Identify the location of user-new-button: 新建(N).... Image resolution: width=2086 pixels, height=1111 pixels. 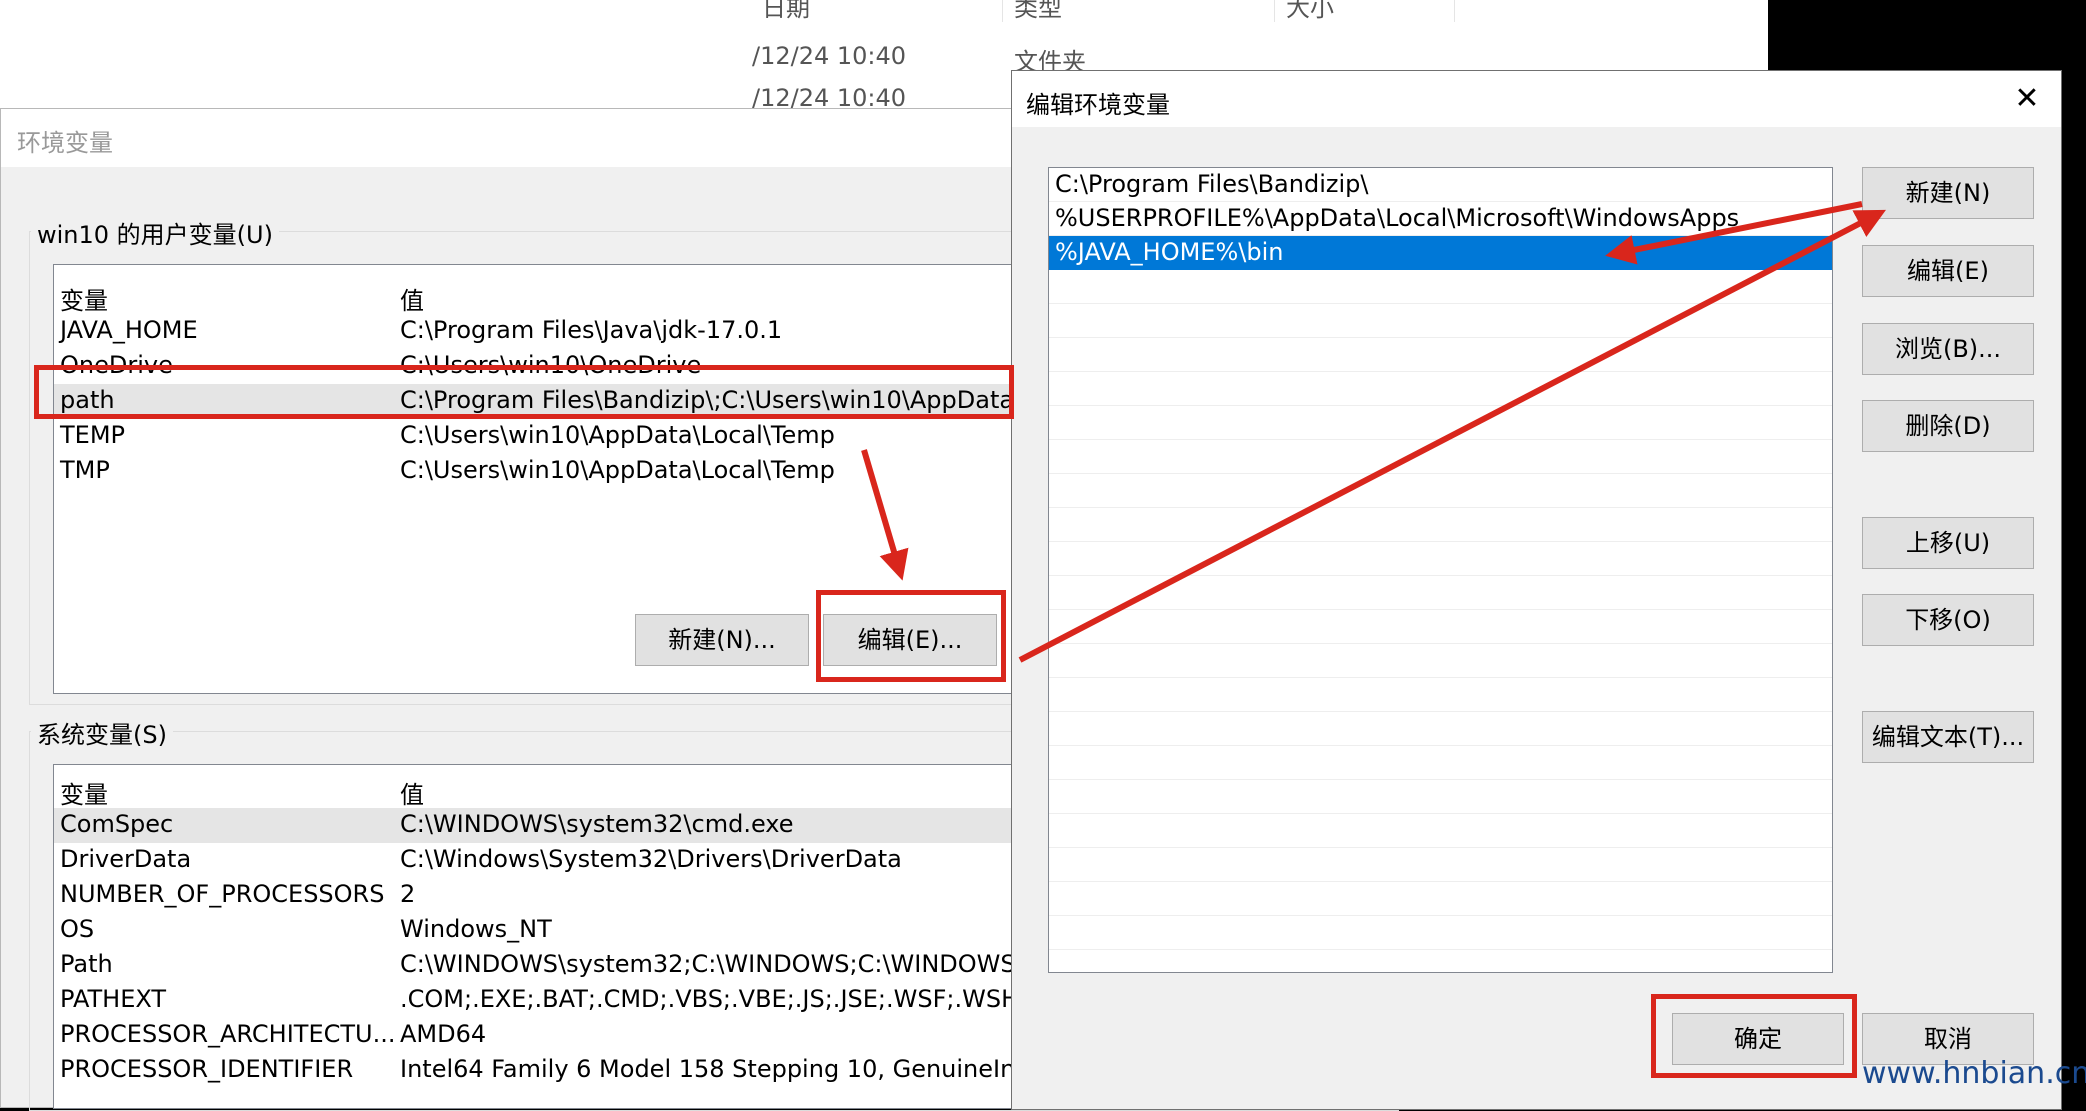
(722, 640).